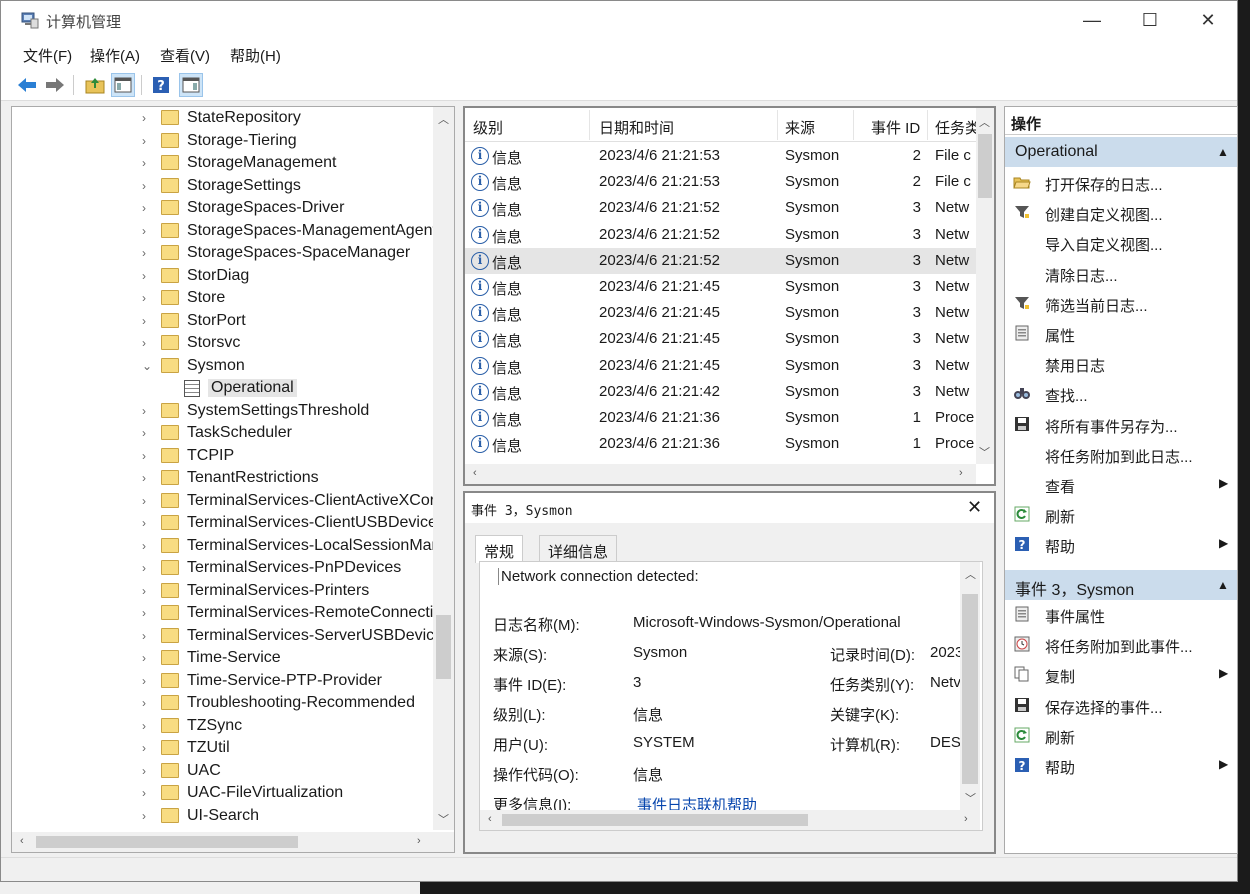 The height and width of the screenshot is (894, 1250). Describe the element at coordinates (895, 127) in the screenshot. I see `column-event-id: 事件 ID` at that location.